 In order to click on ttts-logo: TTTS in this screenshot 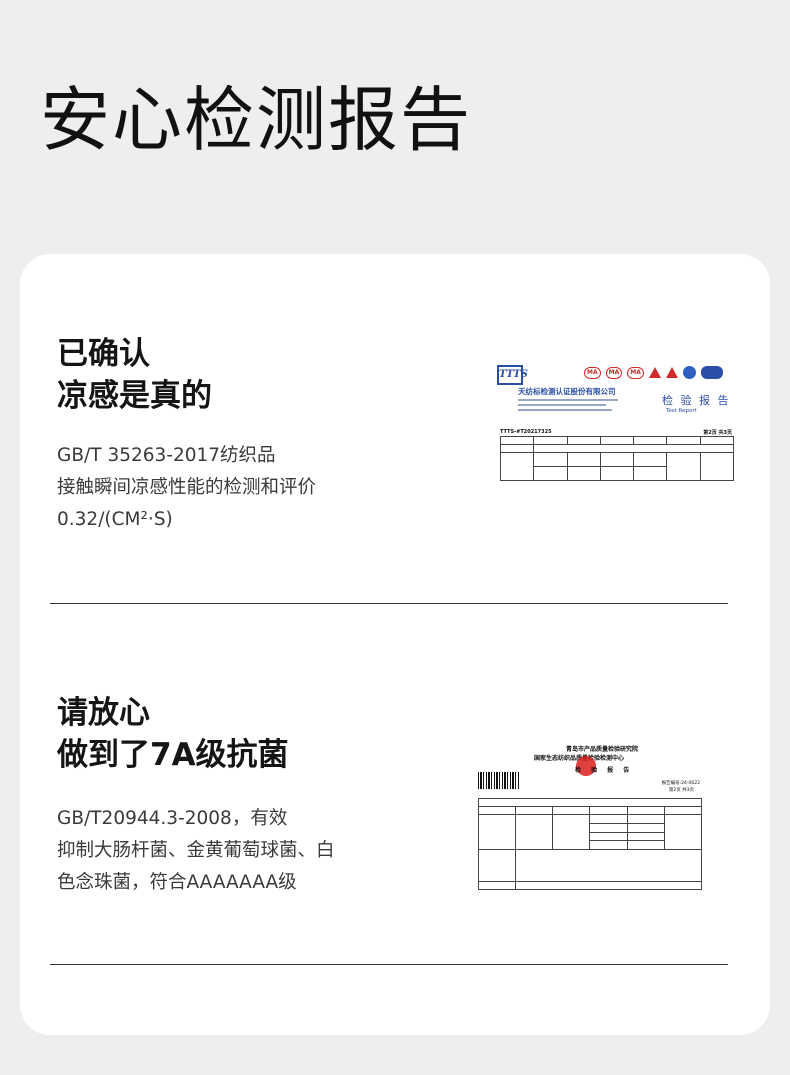, I will do `click(512, 375)`.